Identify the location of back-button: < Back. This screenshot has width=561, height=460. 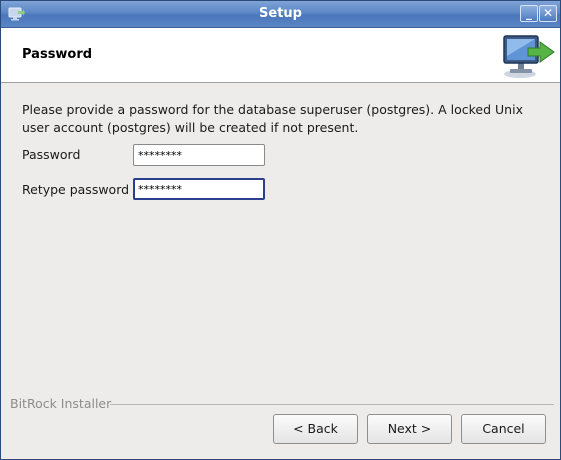
(315, 429).